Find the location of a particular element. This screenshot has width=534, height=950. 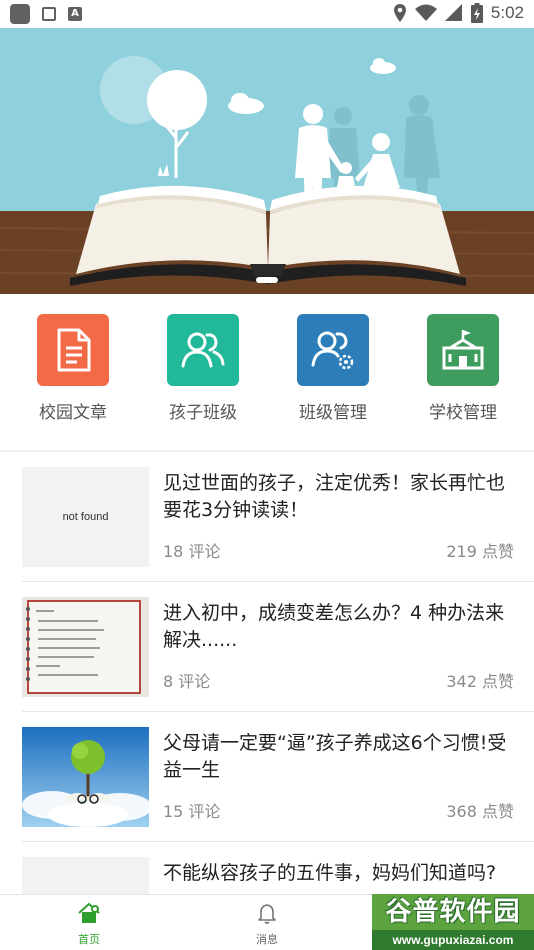

document-icon is located at coordinates (73, 350).